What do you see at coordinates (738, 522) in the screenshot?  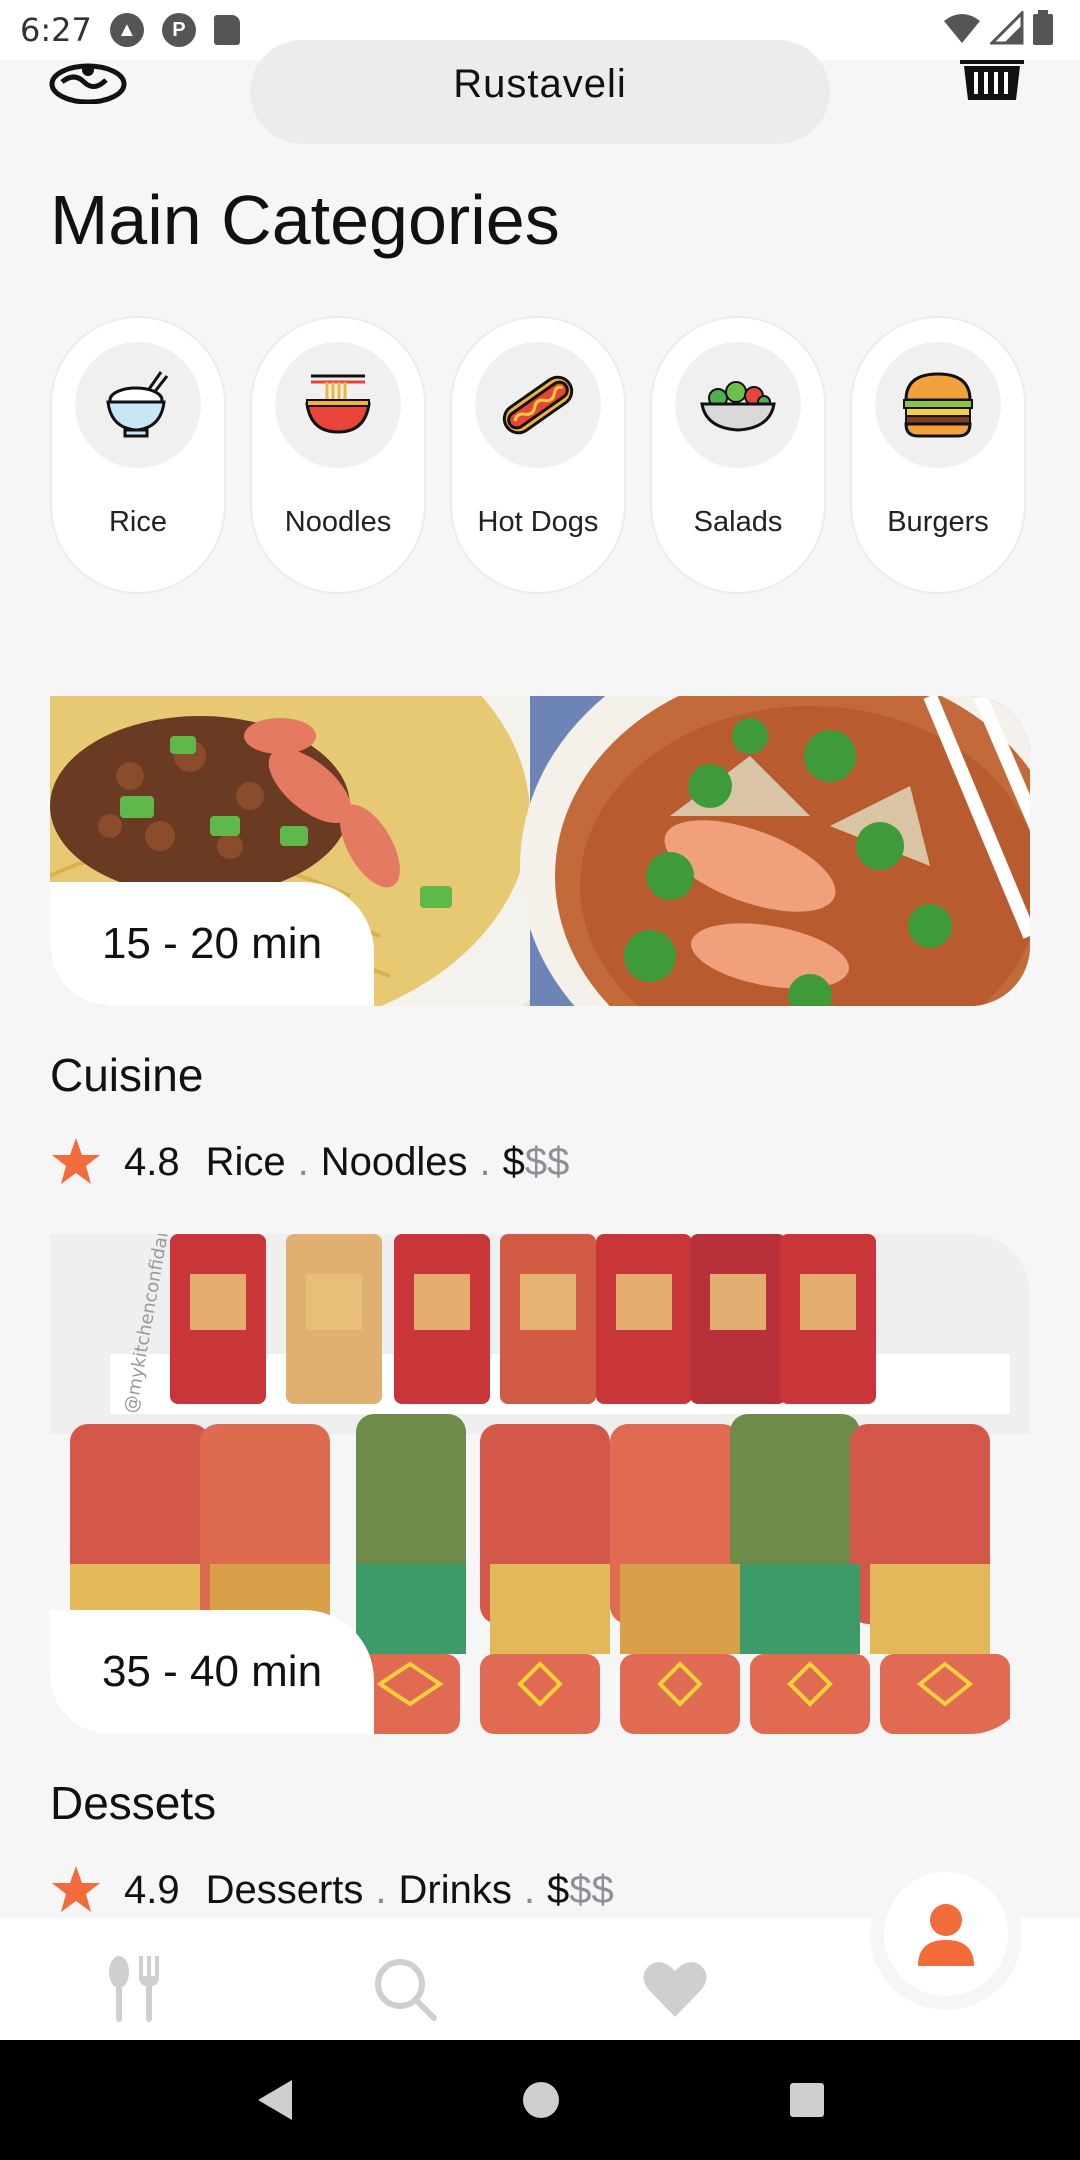 I see `category-label: Salads` at bounding box center [738, 522].